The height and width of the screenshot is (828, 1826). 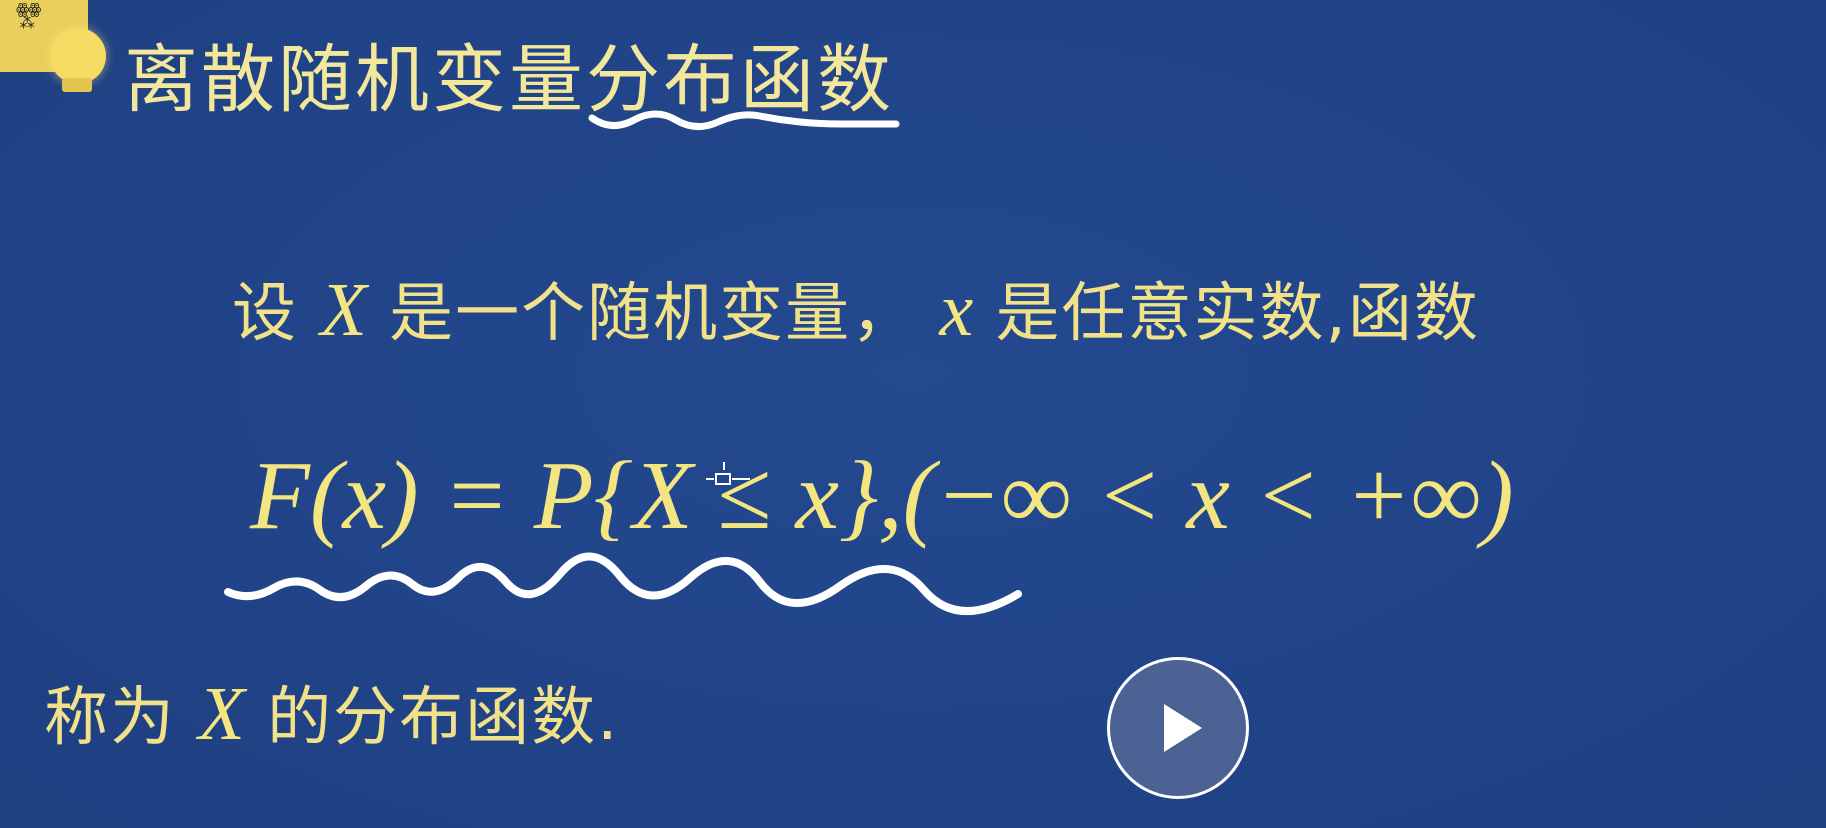 What do you see at coordinates (1183, 728) in the screenshot?
I see `play-icon` at bounding box center [1183, 728].